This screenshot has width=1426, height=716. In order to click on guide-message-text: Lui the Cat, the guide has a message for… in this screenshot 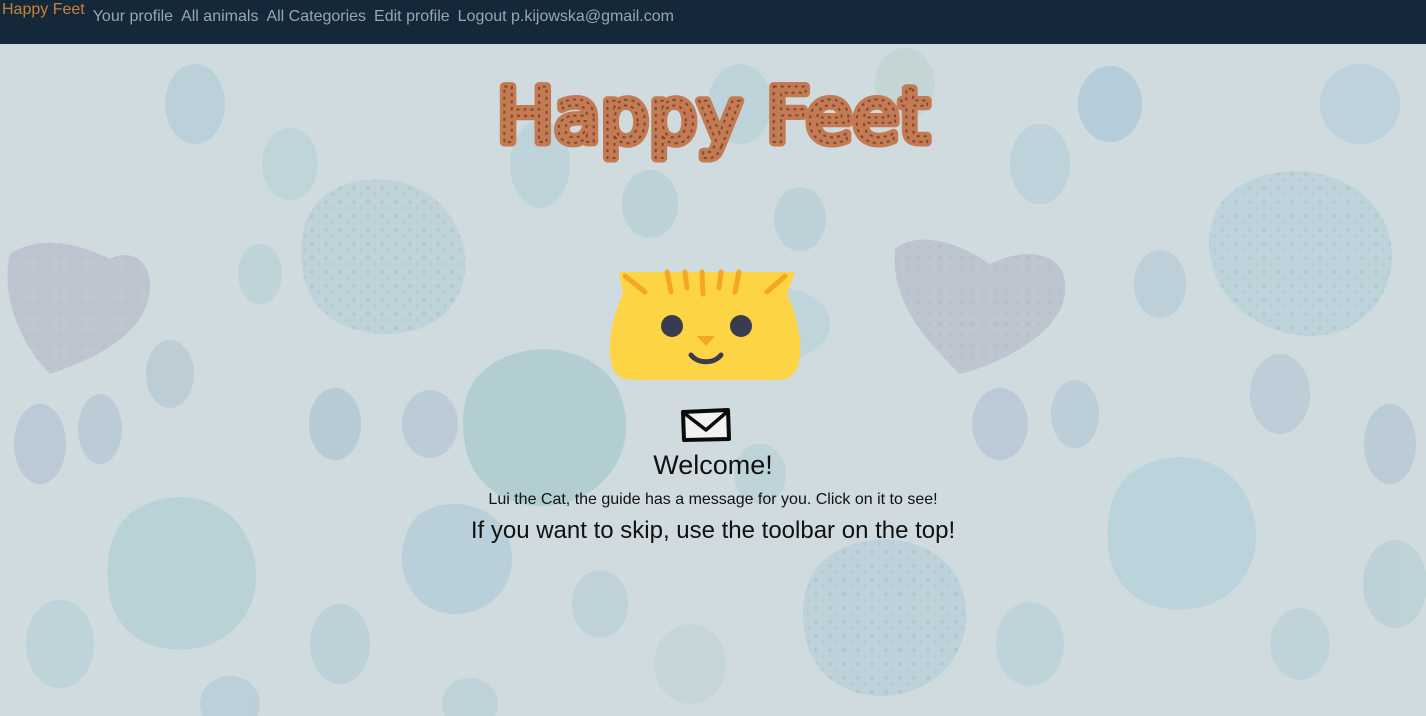, I will do `click(713, 499)`.